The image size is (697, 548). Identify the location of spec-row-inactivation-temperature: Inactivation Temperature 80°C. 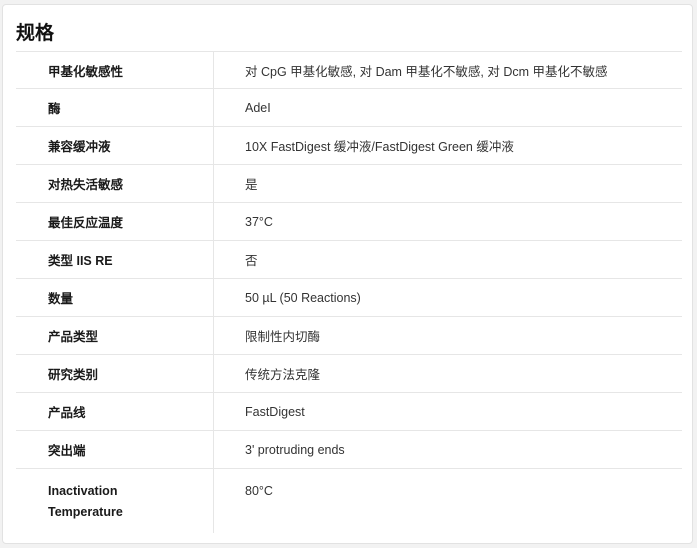
(349, 501).